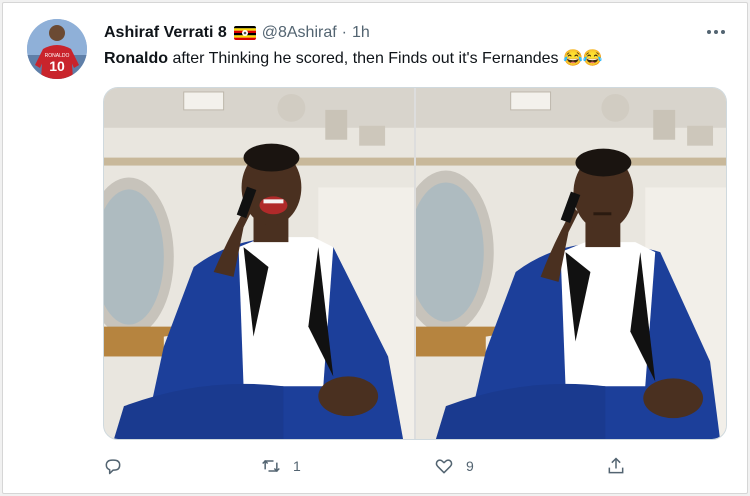  I want to click on tweet-timestamp: 1h, so click(361, 33).